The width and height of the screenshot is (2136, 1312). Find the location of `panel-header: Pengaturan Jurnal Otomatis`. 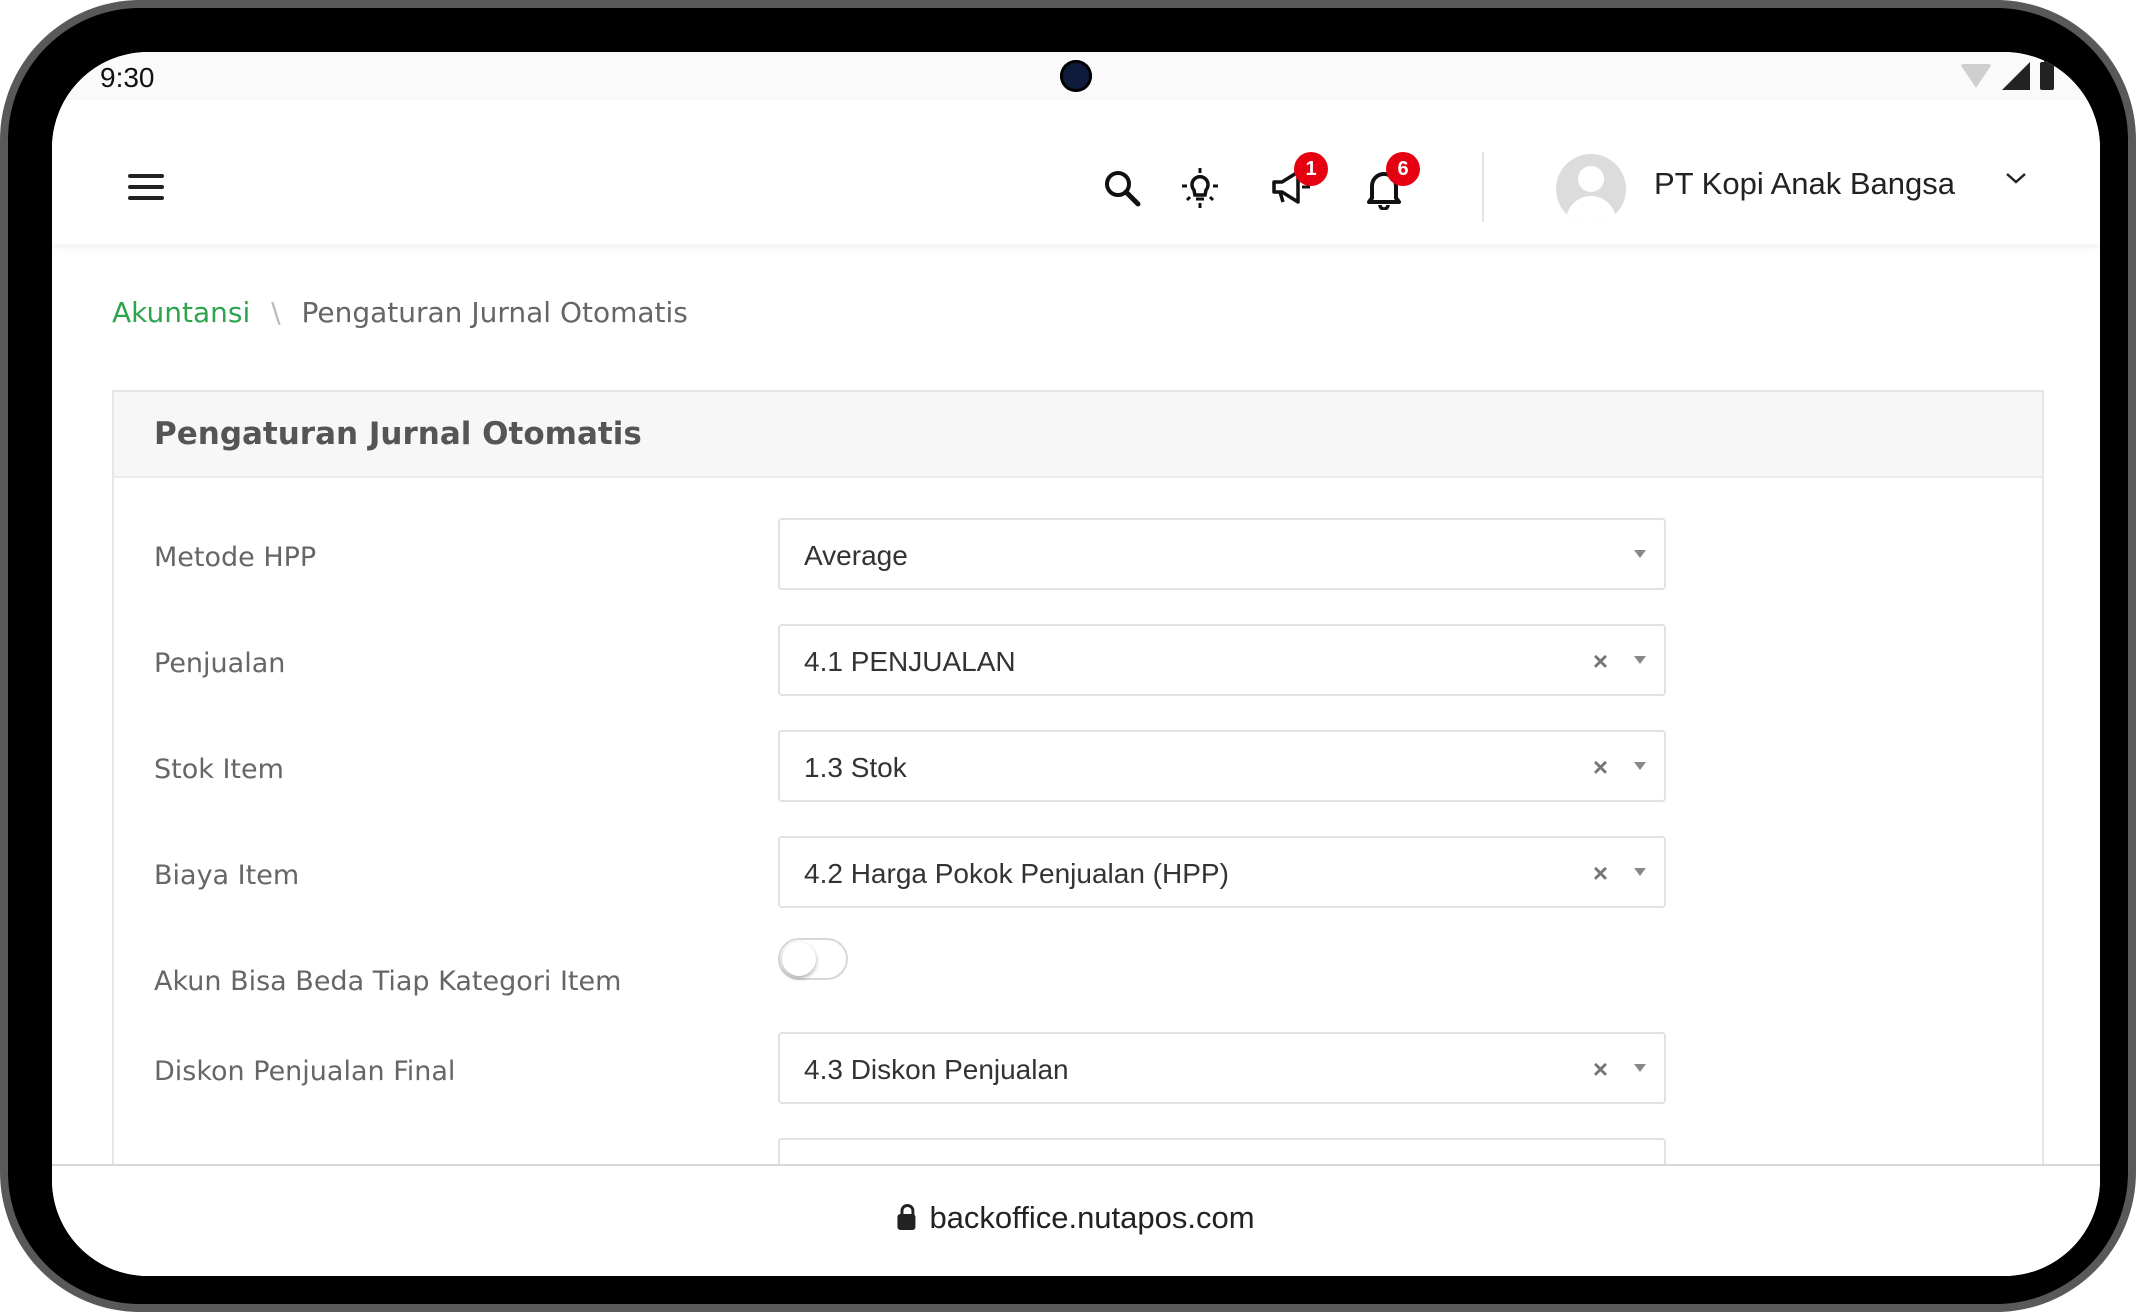

panel-header: Pengaturan Jurnal Otomatis is located at coordinates (1078, 435).